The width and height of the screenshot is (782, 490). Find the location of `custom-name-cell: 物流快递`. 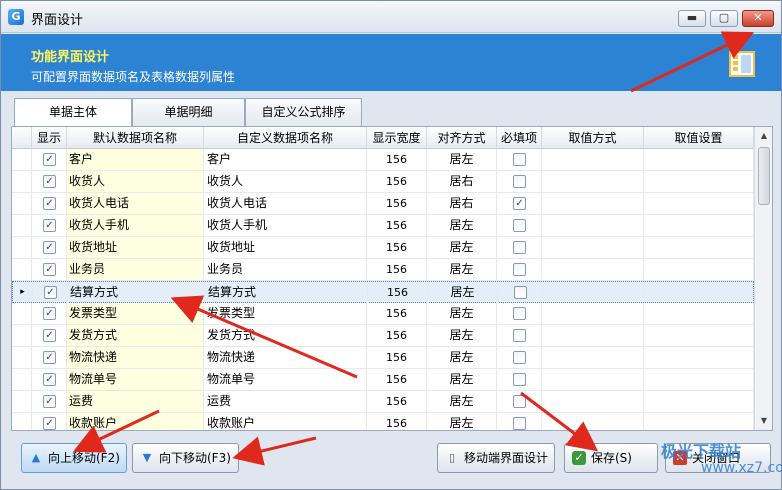

custom-name-cell: 物流快递 is located at coordinates (285, 357).